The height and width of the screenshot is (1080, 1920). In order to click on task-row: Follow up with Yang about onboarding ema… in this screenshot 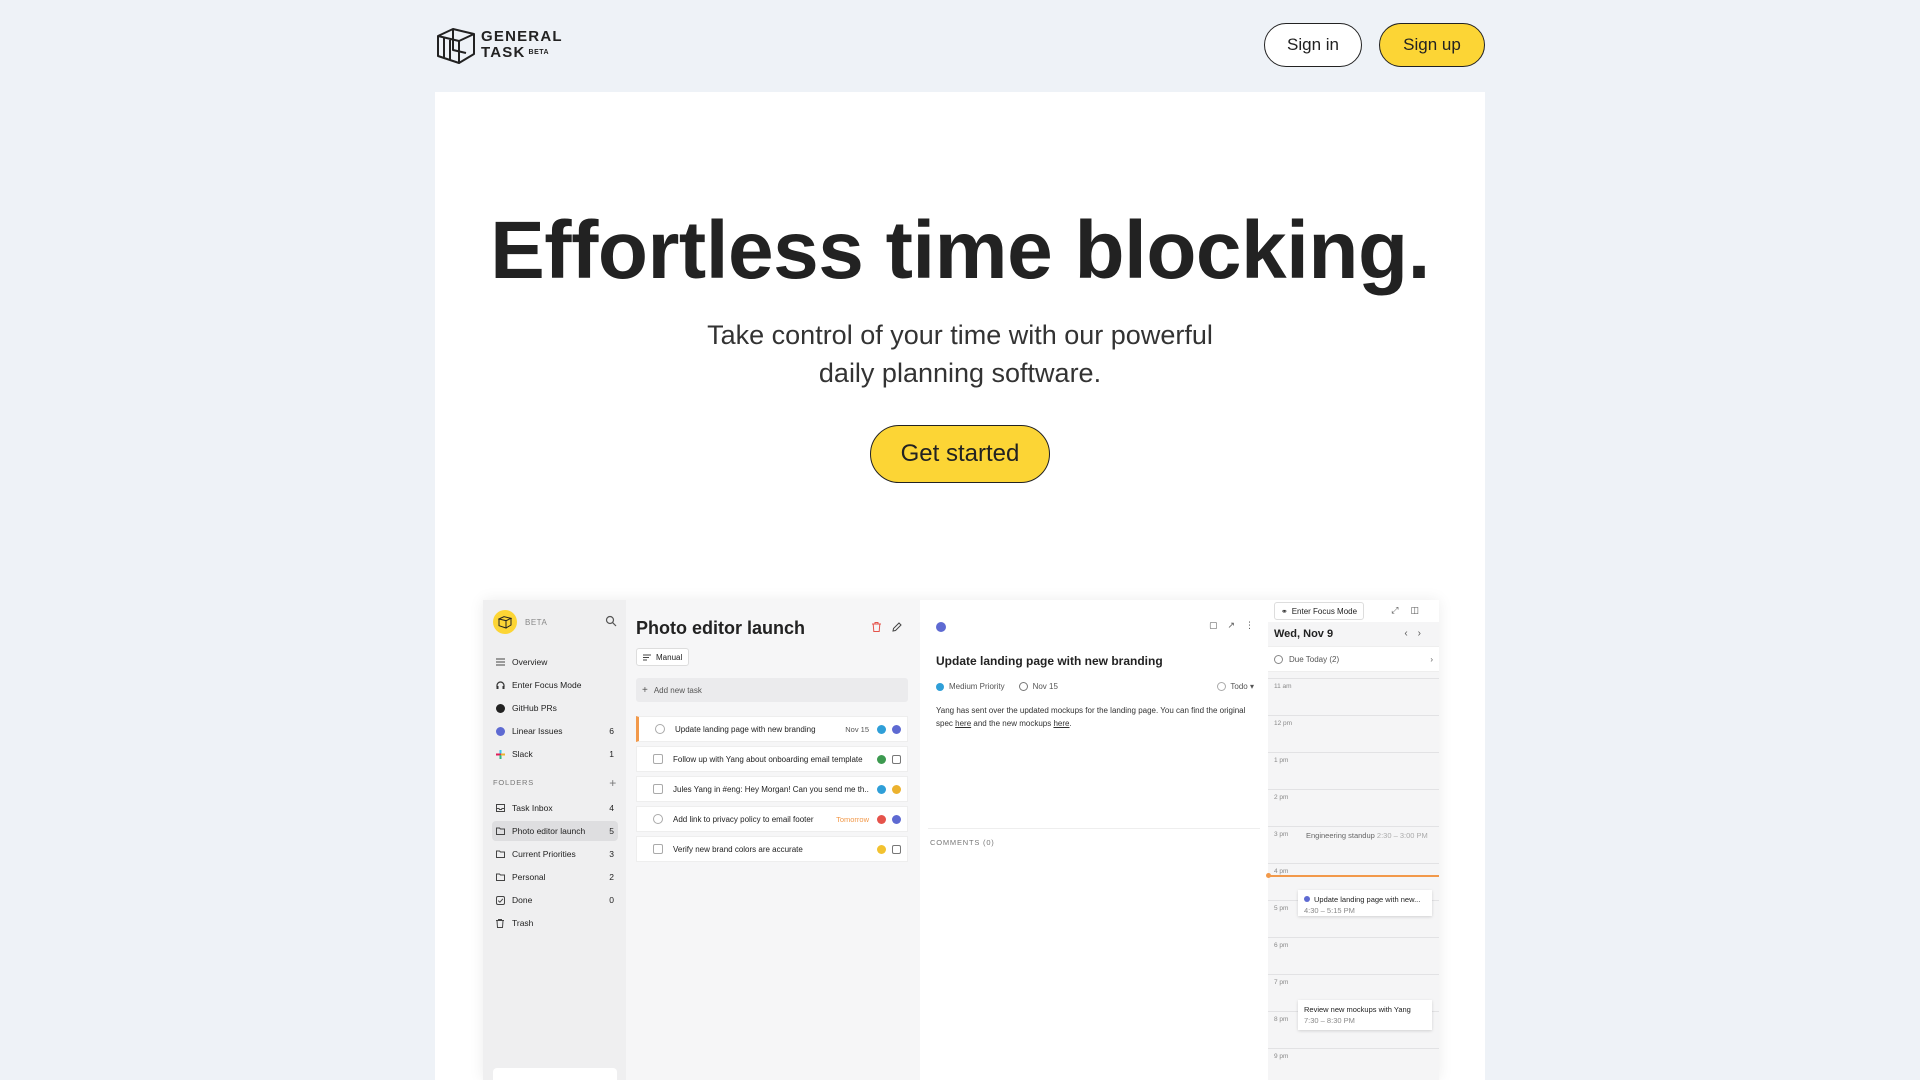, I will do `click(772, 759)`.